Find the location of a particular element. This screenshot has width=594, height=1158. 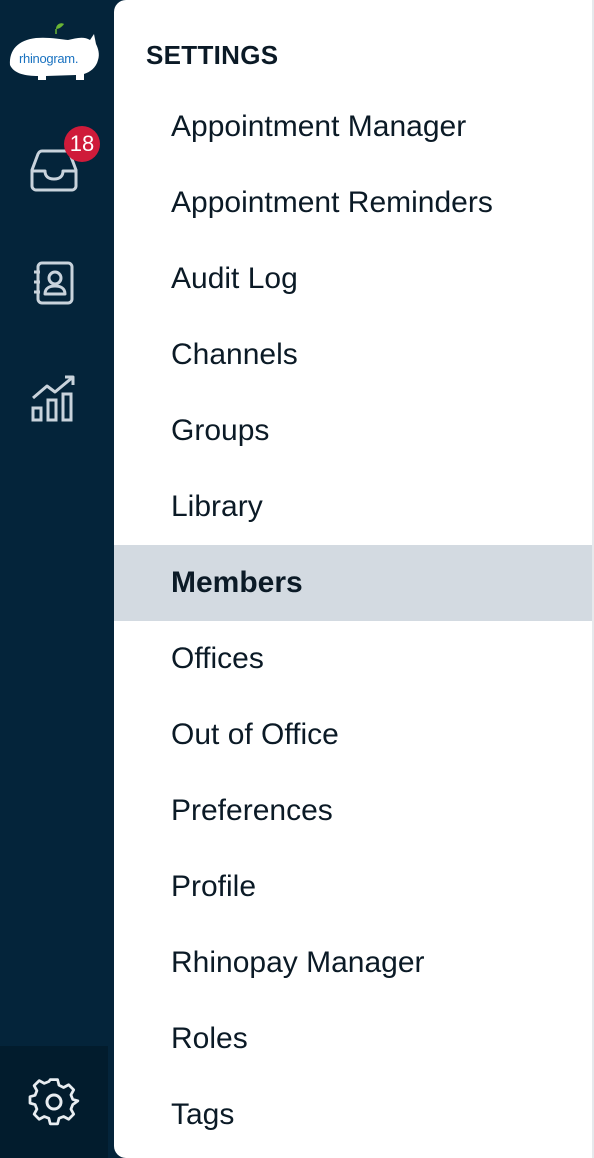

settings-item-members: Members is located at coordinates (353, 583).